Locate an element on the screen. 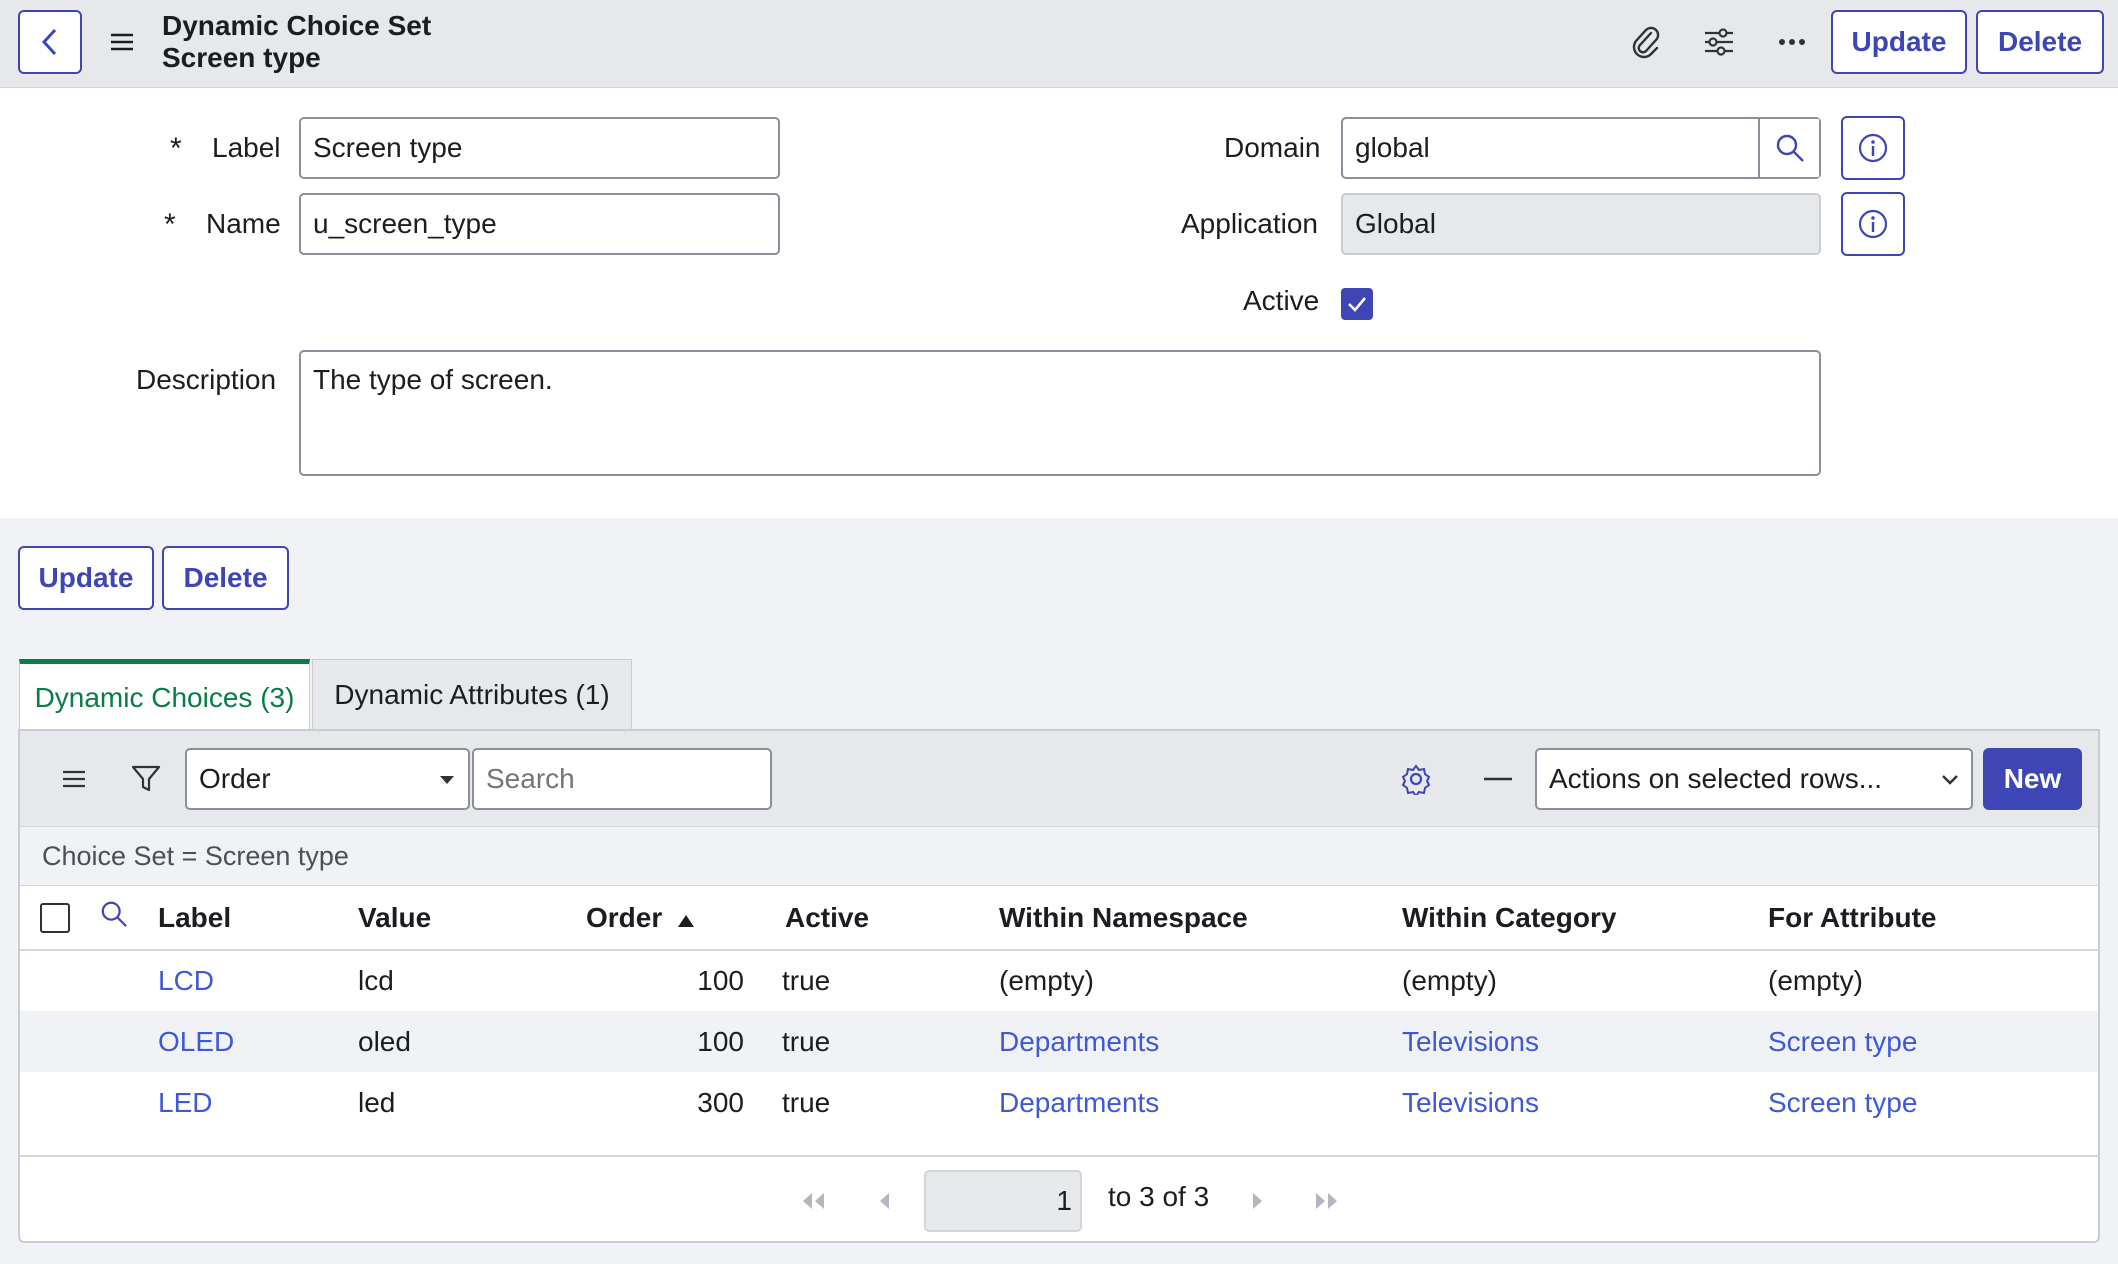 The image size is (2118, 1264). application-info-button is located at coordinates (1873, 224).